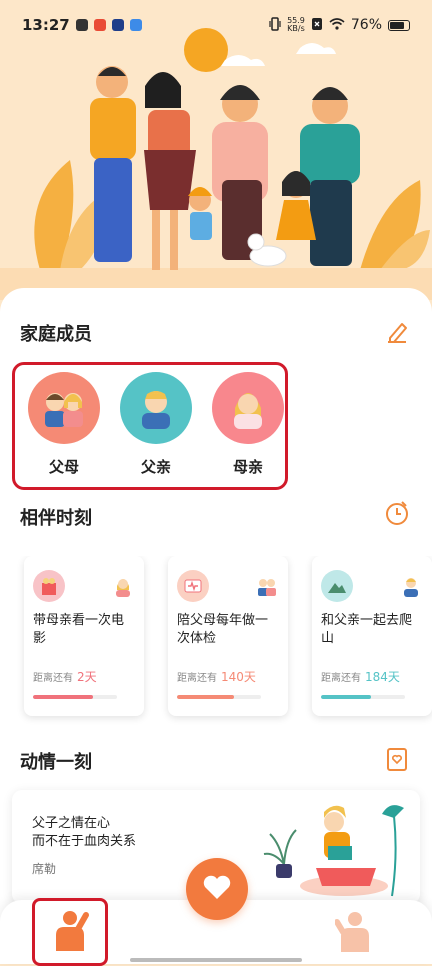 Image resolution: width=432 pixels, height=966 pixels. I want to click on edit-icon, so click(397, 331).